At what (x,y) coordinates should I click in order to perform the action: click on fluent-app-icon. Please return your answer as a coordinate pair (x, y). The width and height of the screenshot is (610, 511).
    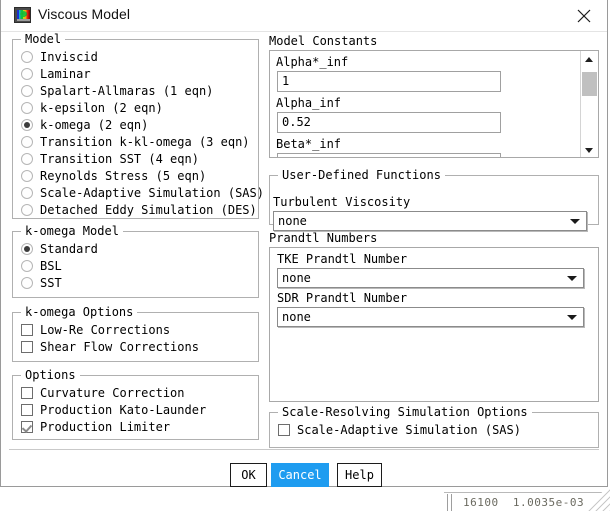
    Looking at the image, I should click on (22, 15).